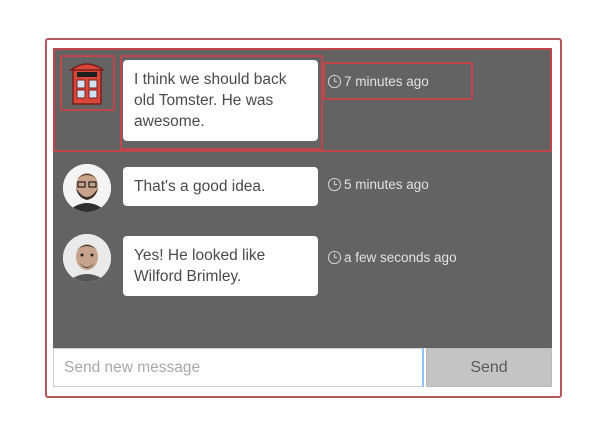  I want to click on message-timestamp: a few seconds ago, so click(392, 257).